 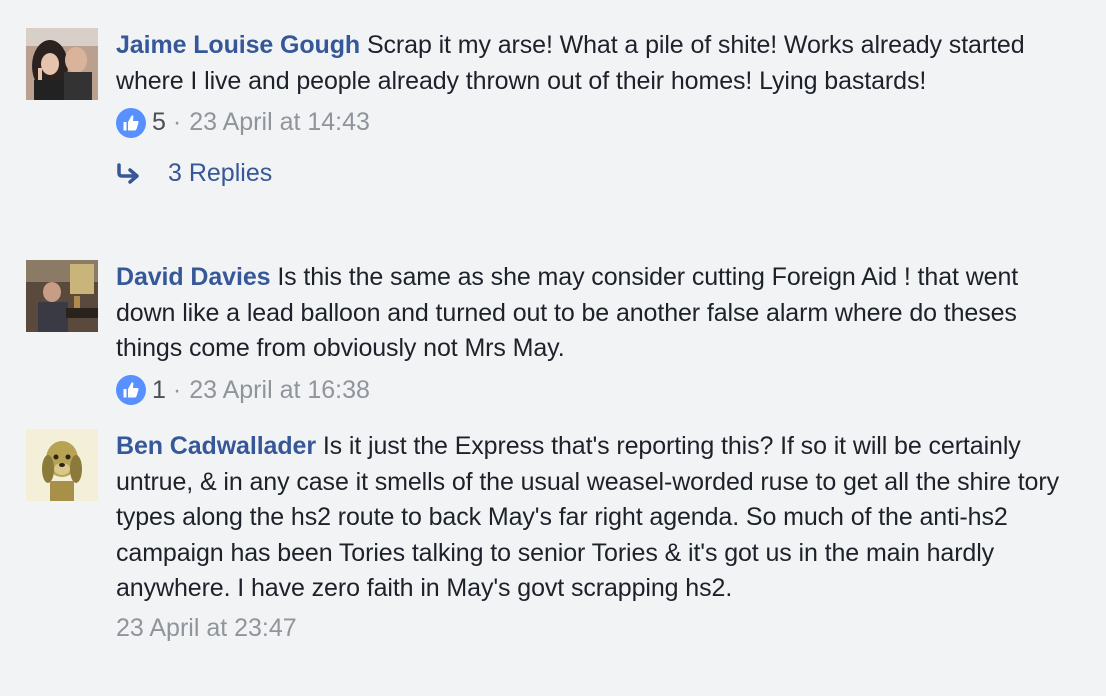 What do you see at coordinates (279, 122) in the screenshot?
I see `comment-timestamp: 23 April at 14:43` at bounding box center [279, 122].